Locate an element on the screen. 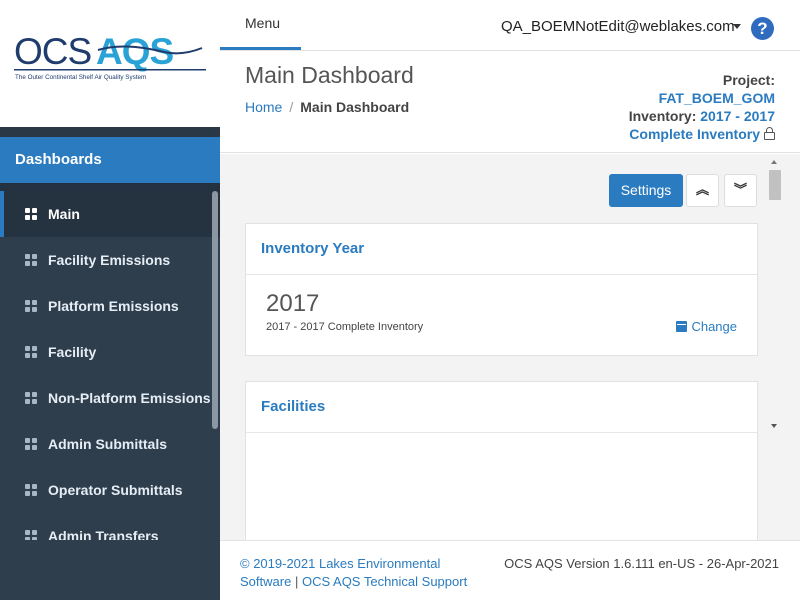 Image resolution: width=800 pixels, height=600 pixels. lakes-environmental-link: © 2019-2021 Lakes Environmental is located at coordinates (340, 563).